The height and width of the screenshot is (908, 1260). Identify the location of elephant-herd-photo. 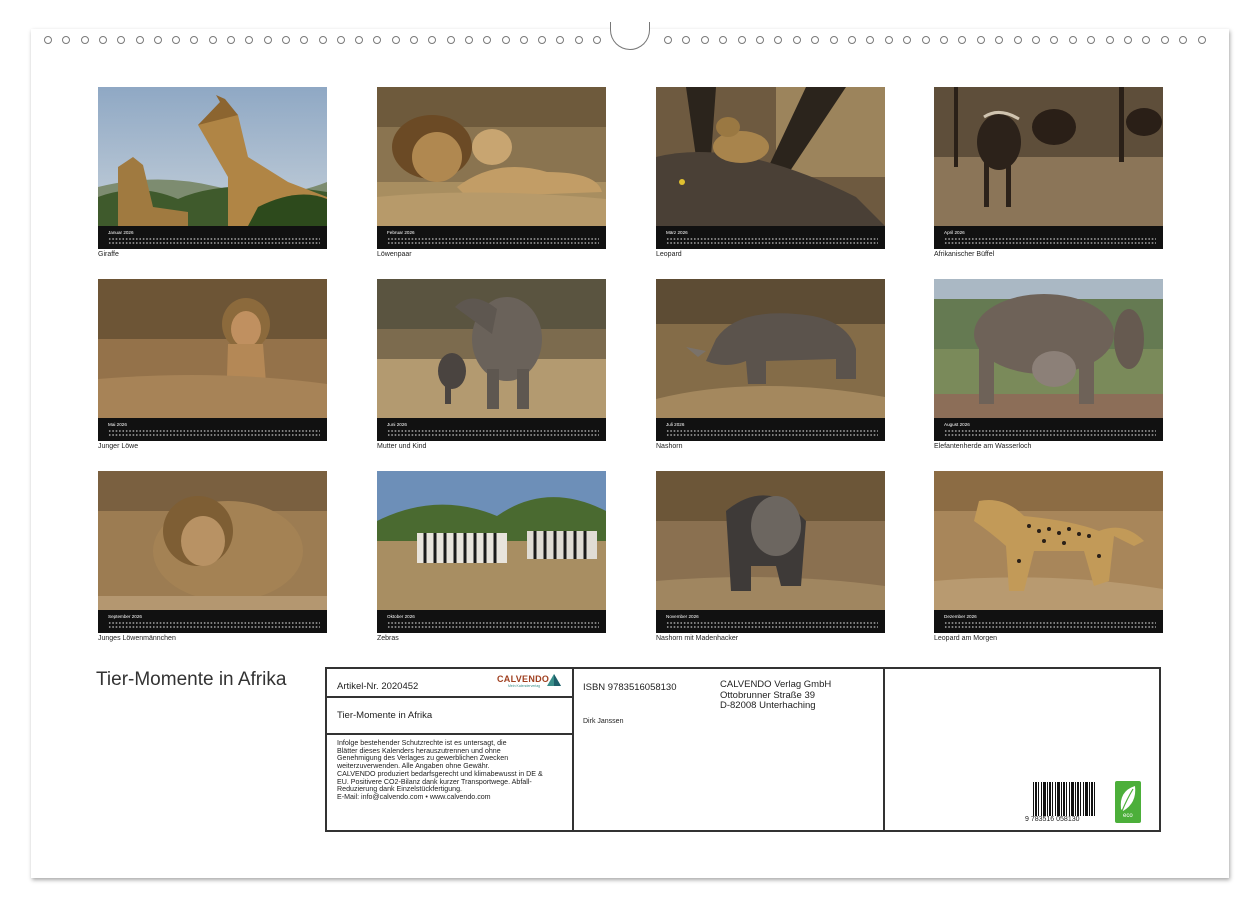
(1048, 348).